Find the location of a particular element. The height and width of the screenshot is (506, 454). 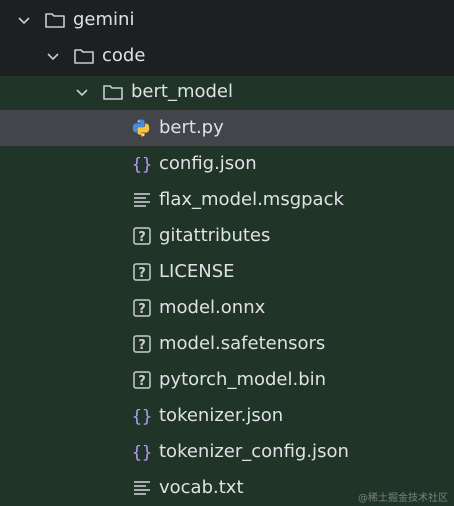

tree-folder-bert-model: bert_model is located at coordinates (227, 92).